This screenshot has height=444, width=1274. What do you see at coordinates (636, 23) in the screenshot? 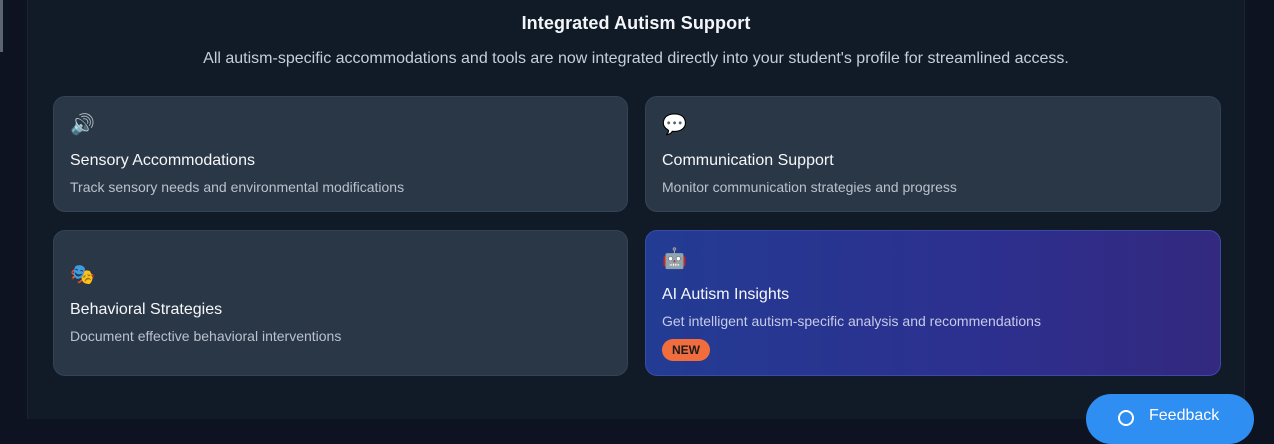
I see `section-title: Integrated Autism Support` at bounding box center [636, 23].